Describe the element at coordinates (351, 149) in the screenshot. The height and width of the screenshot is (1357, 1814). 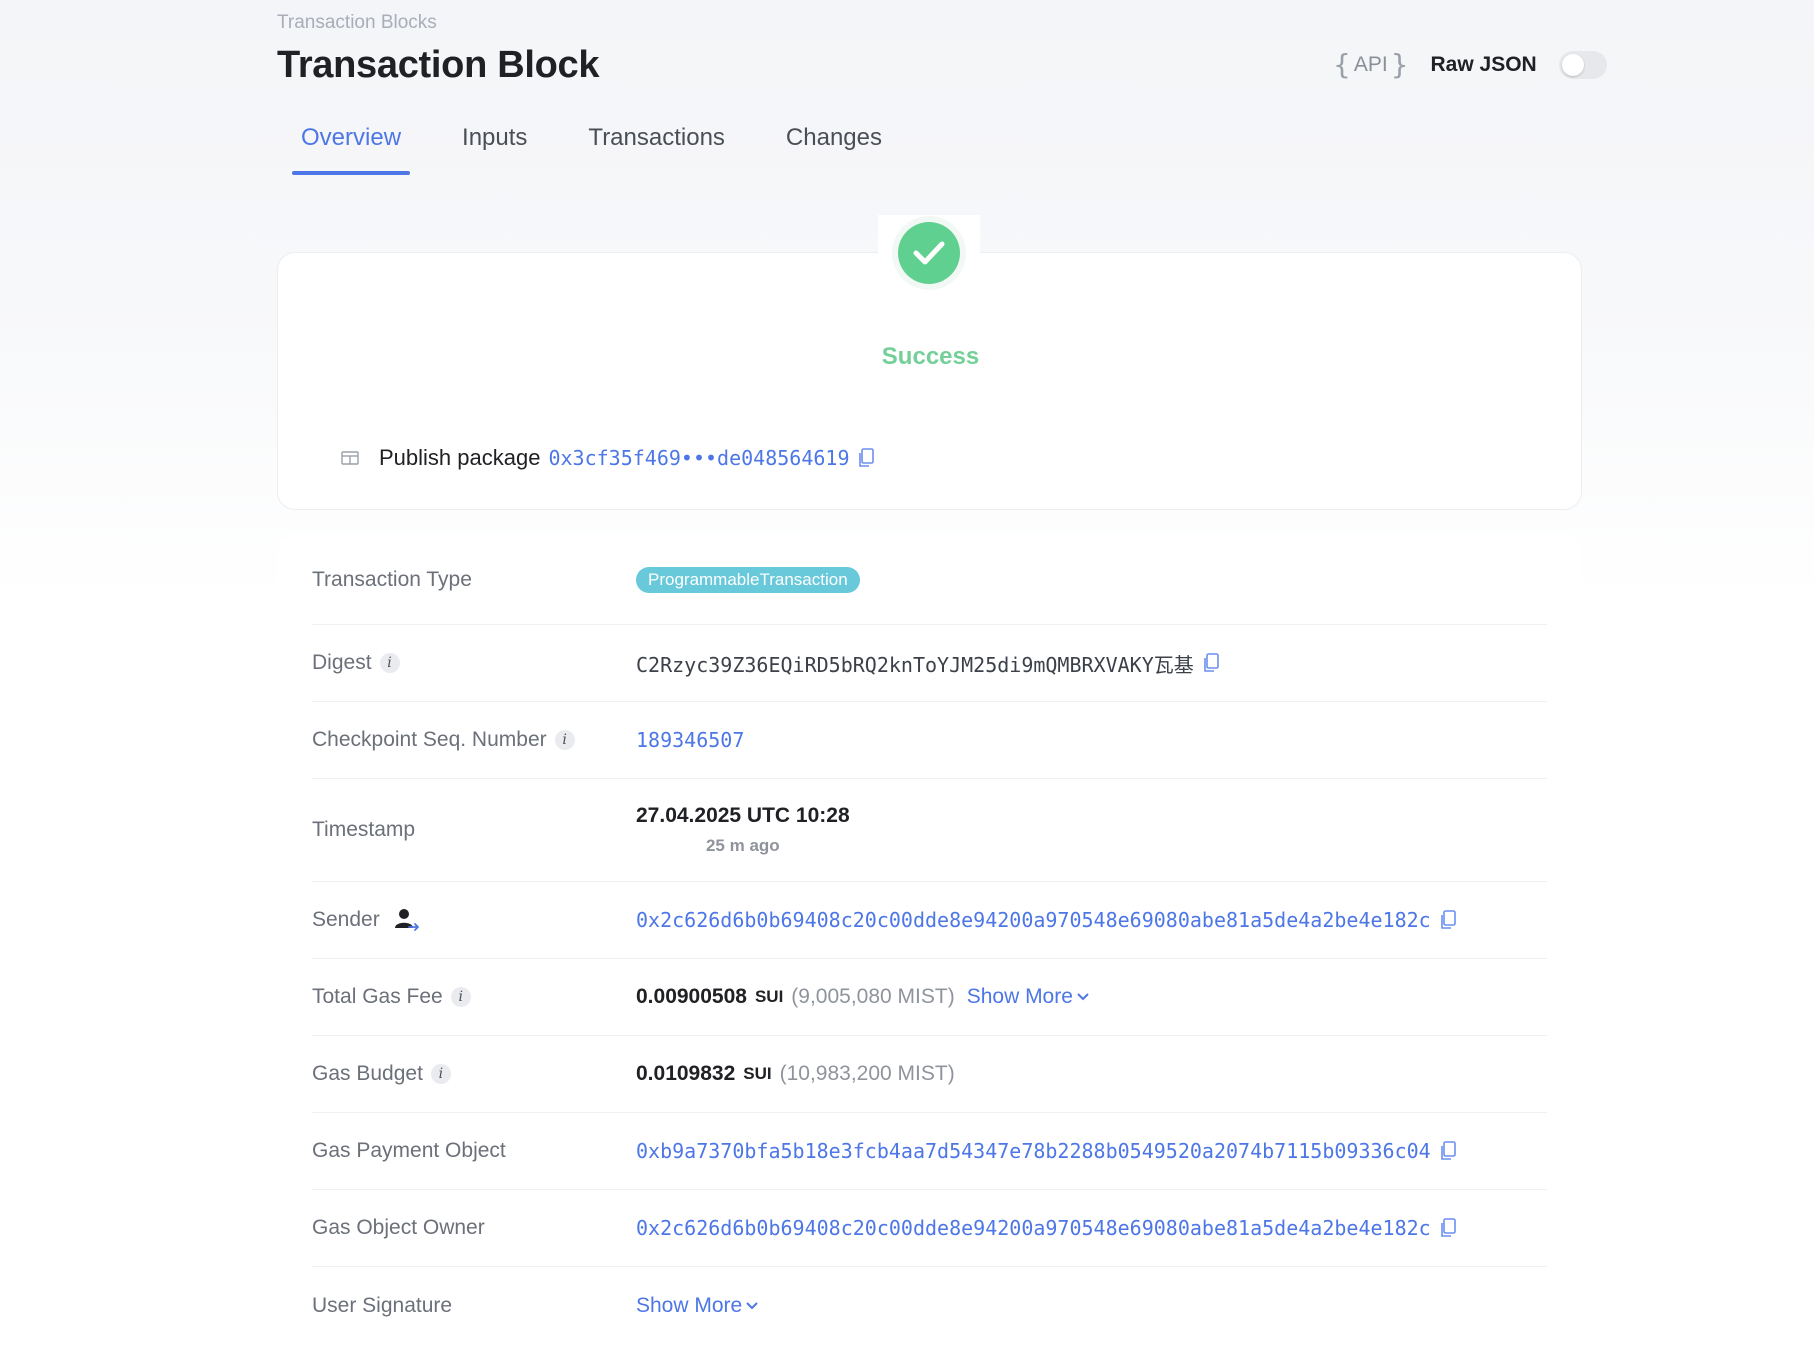
I see `tab-overview: Overview` at that location.